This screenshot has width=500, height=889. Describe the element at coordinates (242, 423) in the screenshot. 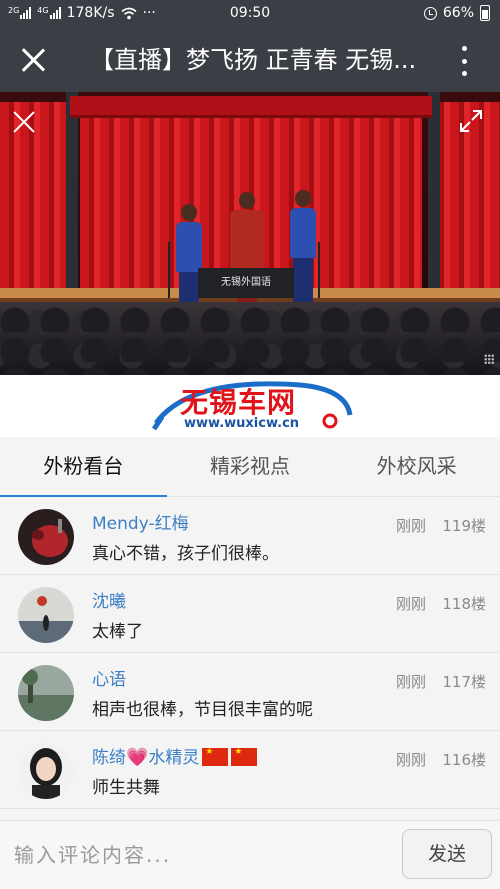

I see `logo-url-text: www.wuxicw.cn` at that location.